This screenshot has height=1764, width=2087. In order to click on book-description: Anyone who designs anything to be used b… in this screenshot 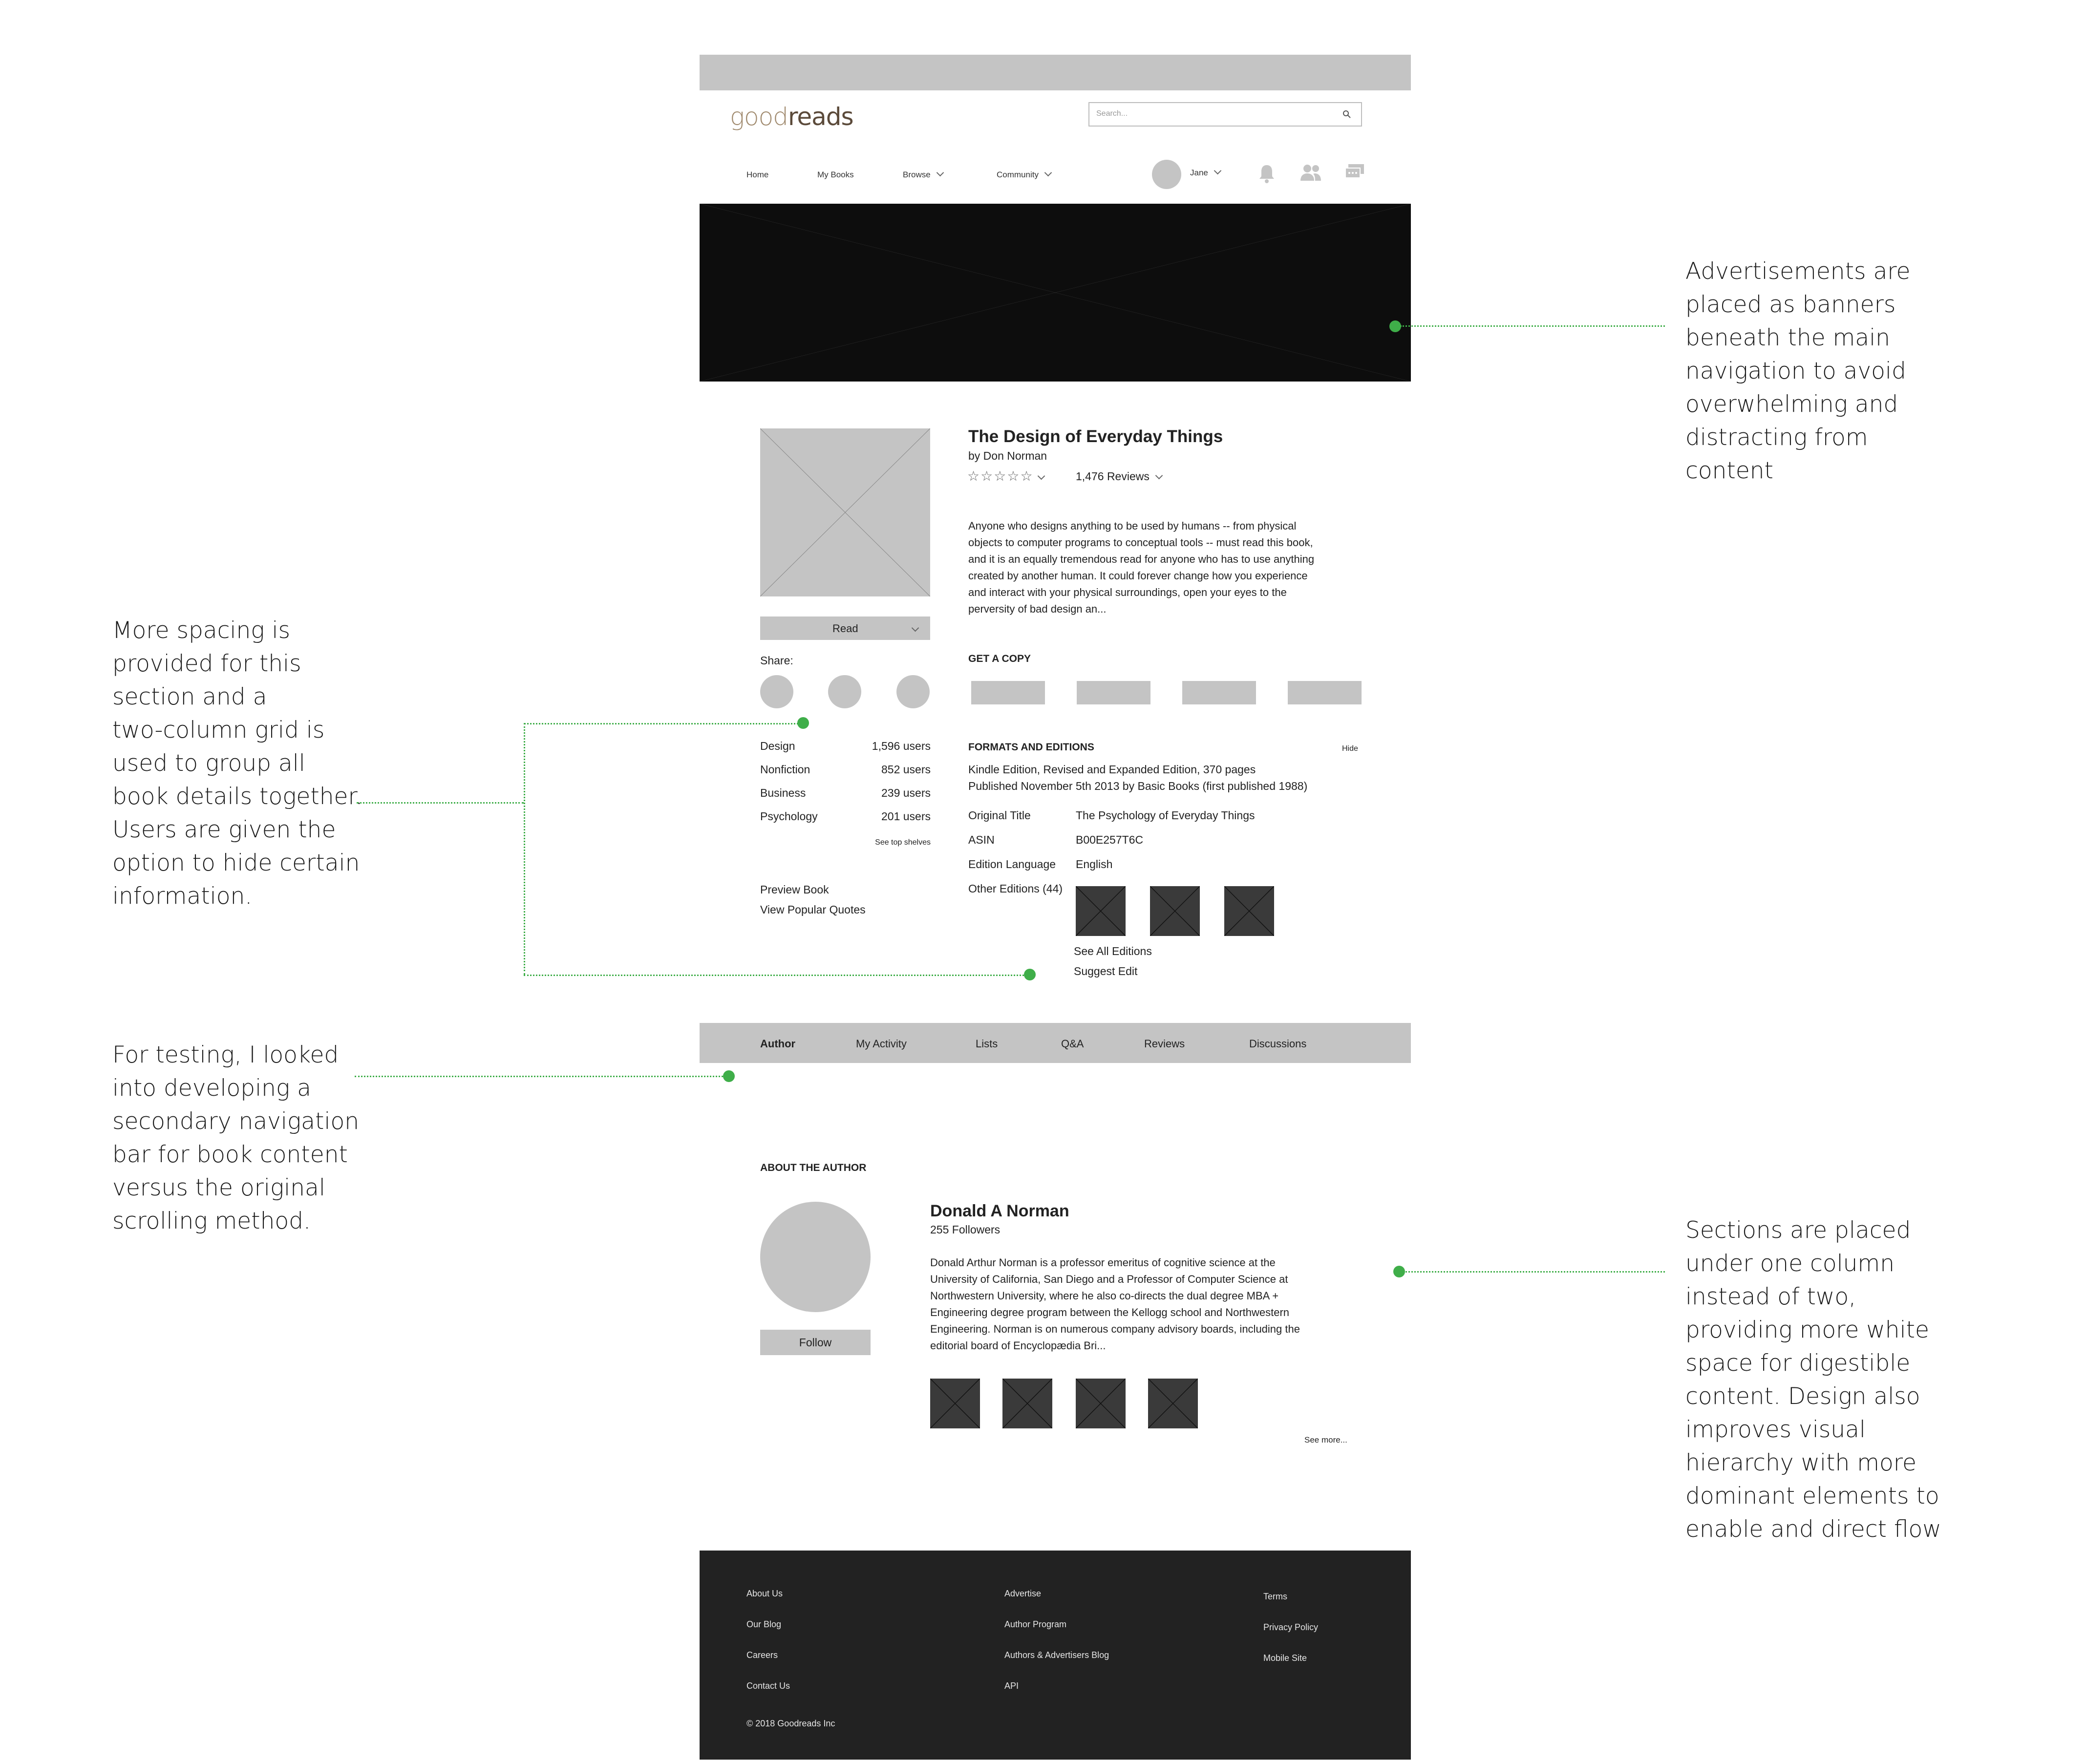, I will do `click(1141, 567)`.